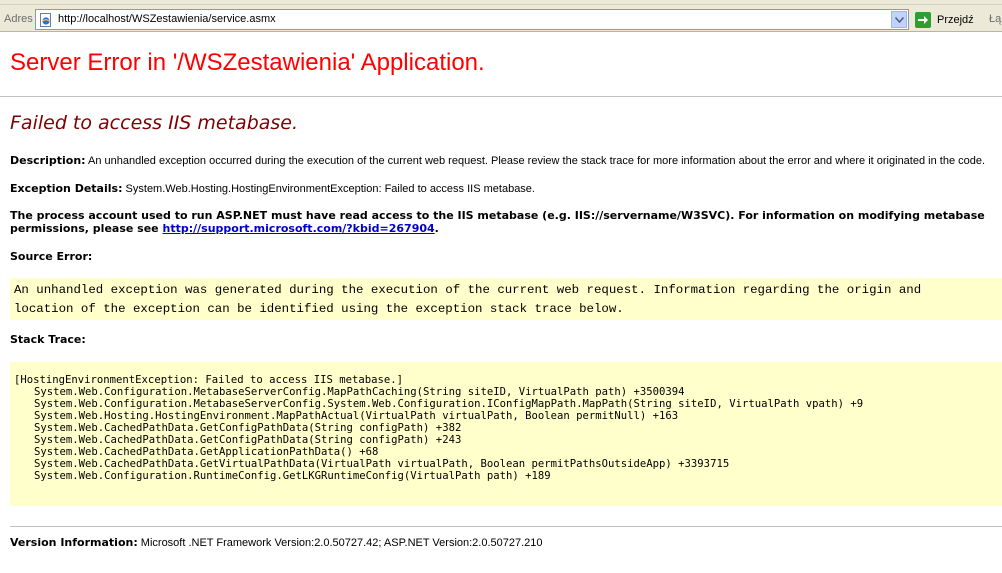 Image resolution: width=1002 pixels, height=573 pixels. I want to click on go-button: Przejdź, so click(946, 20).